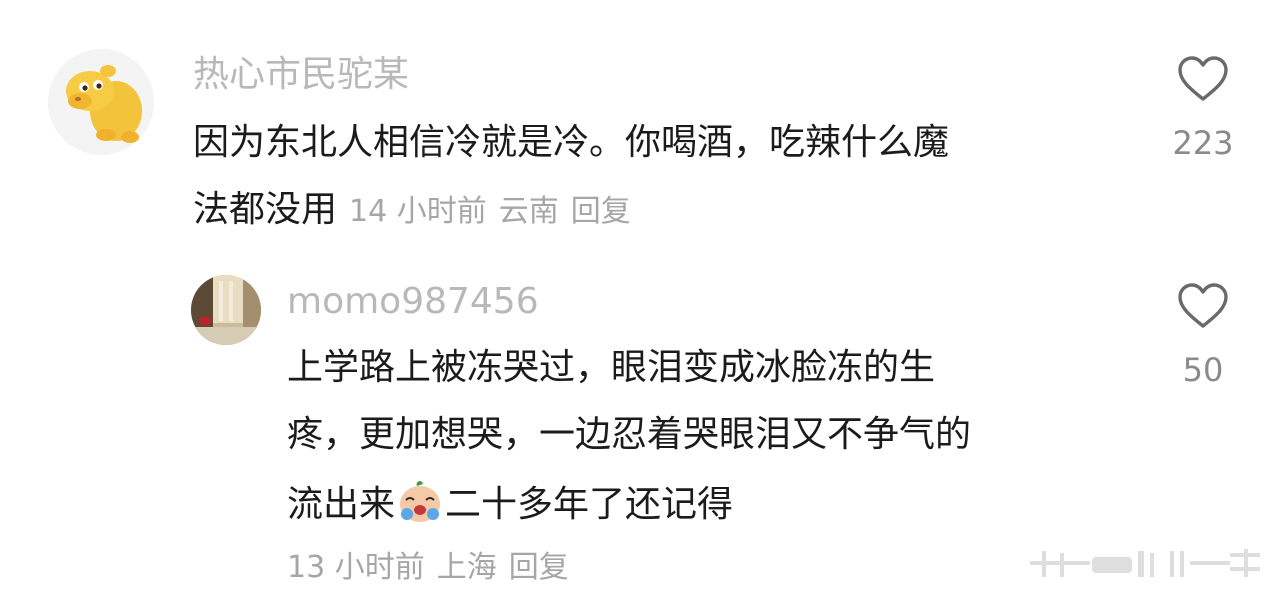 The width and height of the screenshot is (1280, 598). What do you see at coordinates (1145, 563) in the screenshot?
I see `watermark-icon` at bounding box center [1145, 563].